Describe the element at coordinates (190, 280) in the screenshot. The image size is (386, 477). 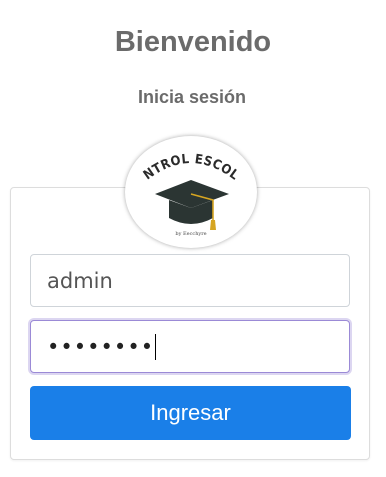
I see `username-input: admin` at that location.